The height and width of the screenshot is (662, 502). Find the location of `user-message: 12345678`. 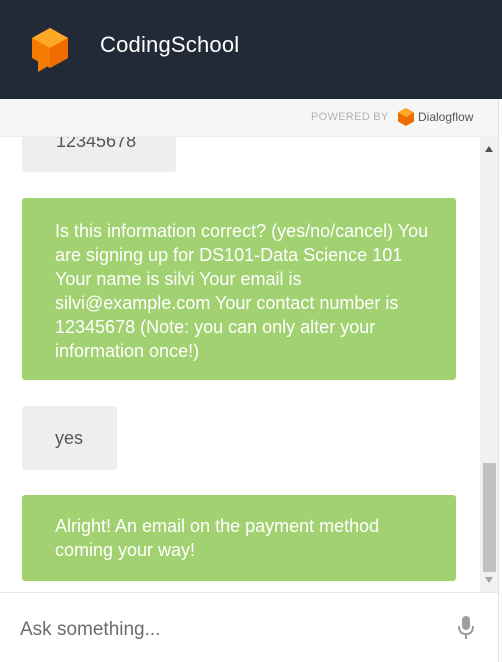

user-message: 12345678 is located at coordinates (99, 154).